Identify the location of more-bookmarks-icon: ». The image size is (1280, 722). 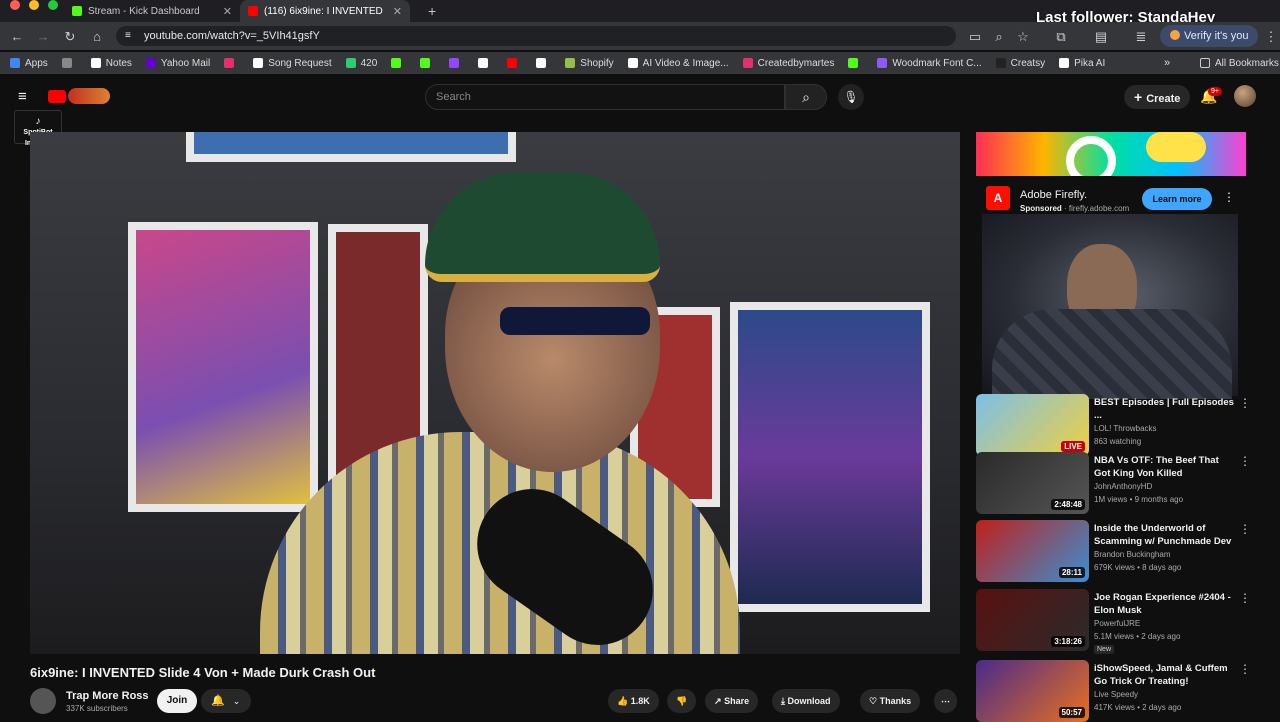
(1167, 63).